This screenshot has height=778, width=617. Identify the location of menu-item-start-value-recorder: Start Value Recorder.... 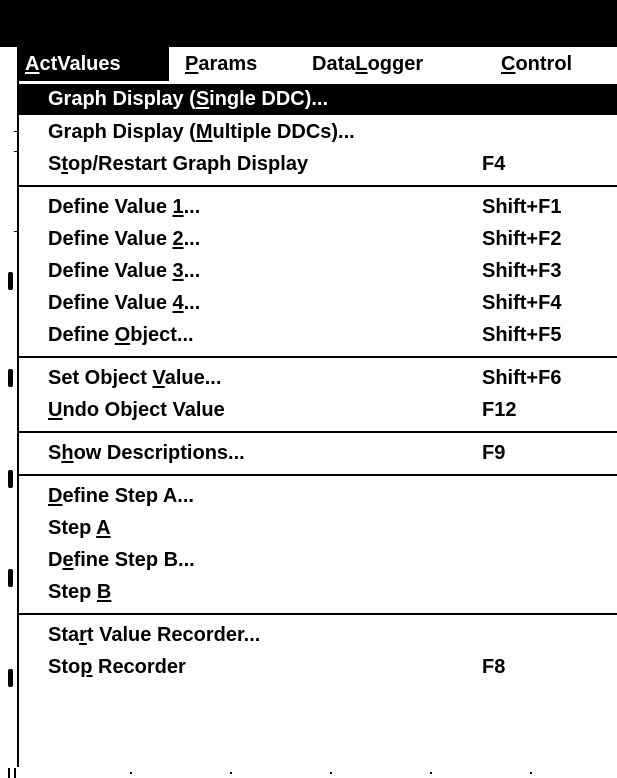
(318, 635).